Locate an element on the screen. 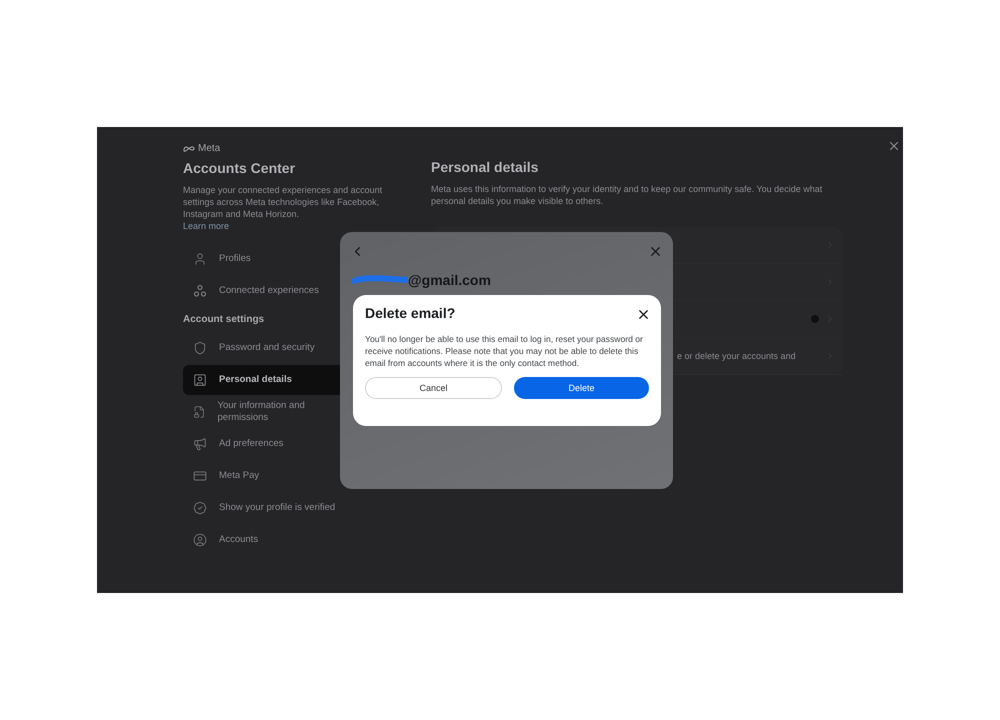 This screenshot has width=1000, height=720. email-address: @gmail.com is located at coordinates (449, 280).